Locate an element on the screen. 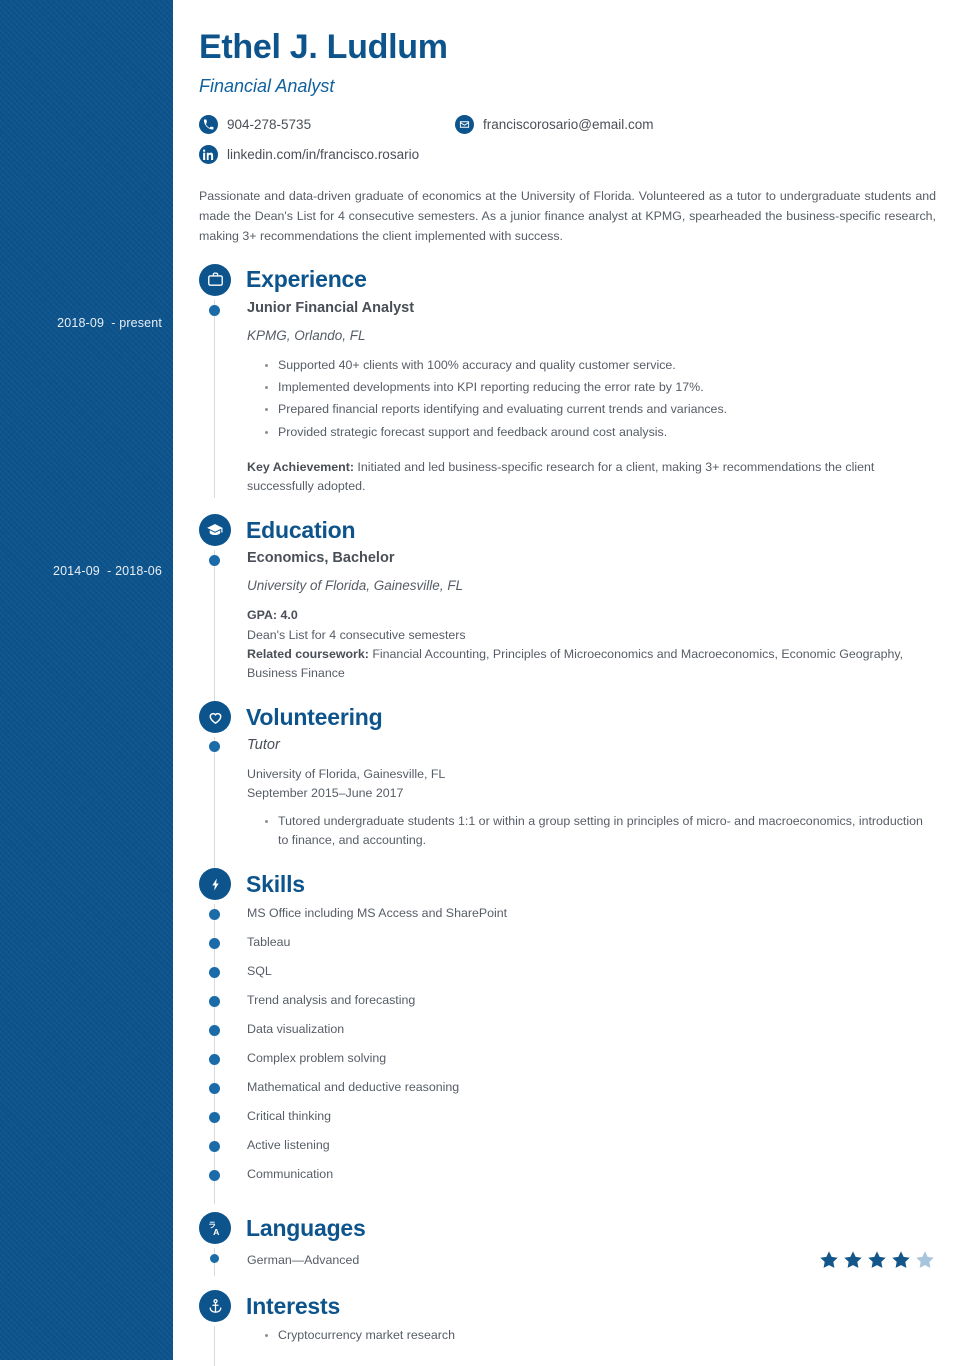 The image size is (962, 1366). experience-role: Junior Financial Analyst is located at coordinates (331, 307).